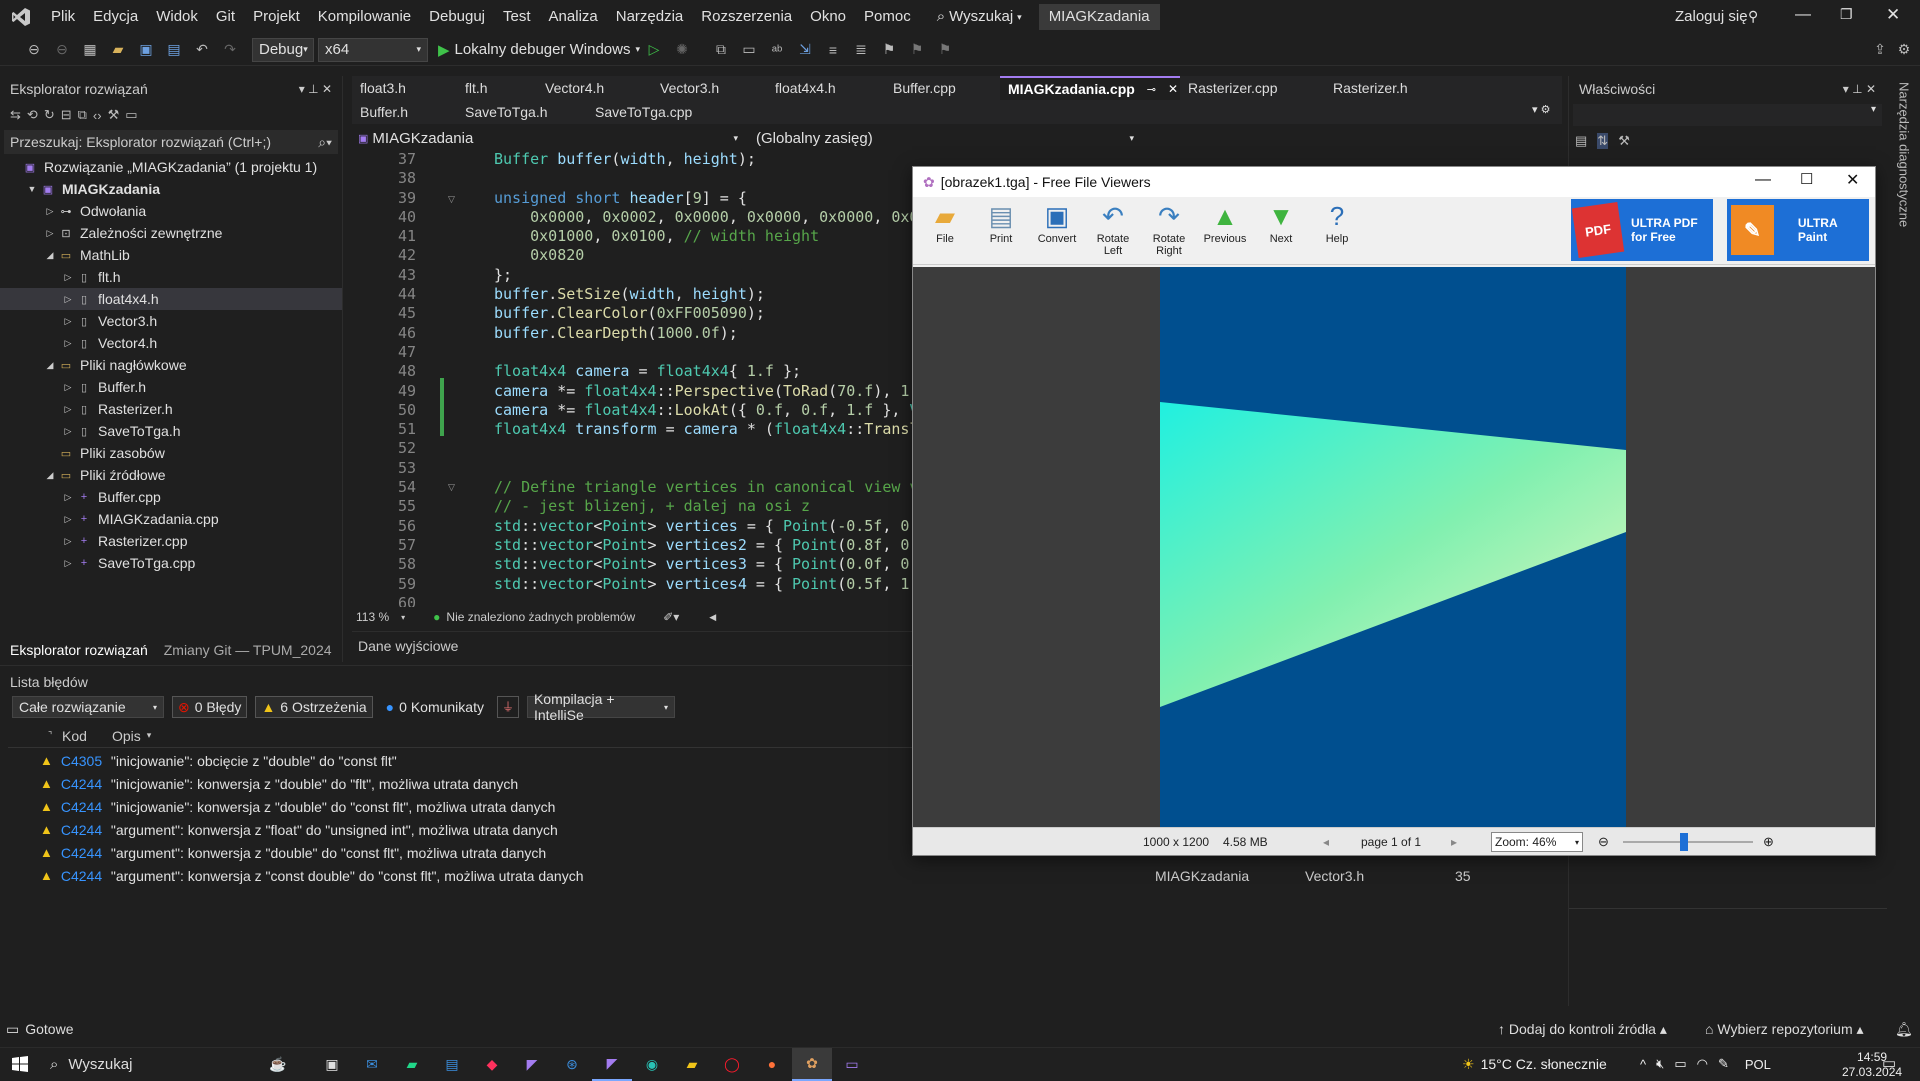 The height and width of the screenshot is (1081, 1920). I want to click on task-view-icon: ▣, so click(332, 1064).